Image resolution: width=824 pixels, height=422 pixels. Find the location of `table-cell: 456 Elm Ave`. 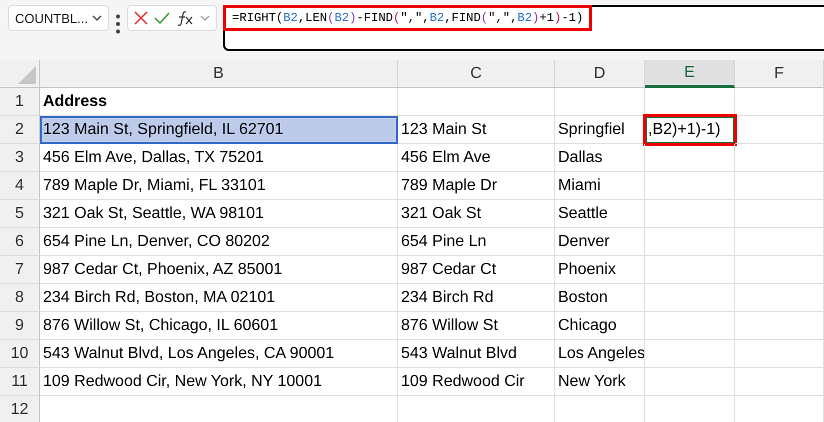

table-cell: 456 Elm Ave is located at coordinates (476, 158).